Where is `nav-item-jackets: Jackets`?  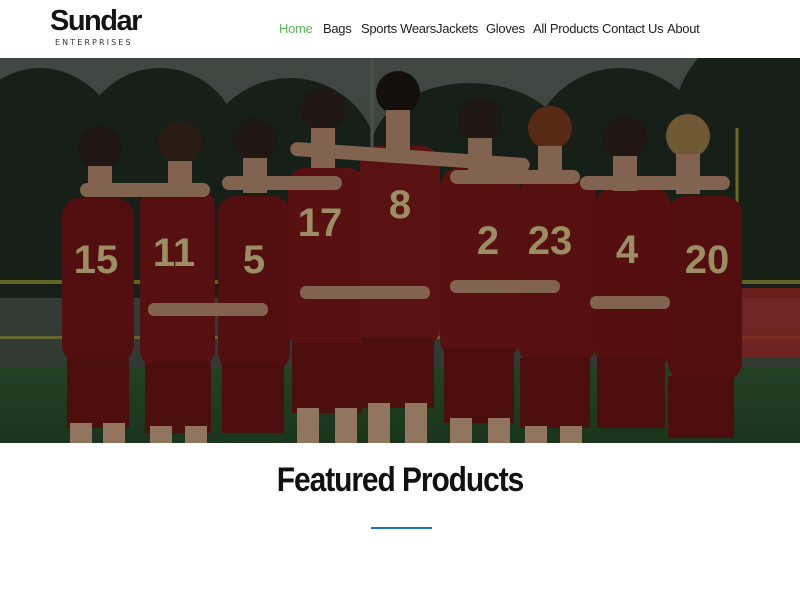 nav-item-jackets: Jackets is located at coordinates (457, 29).